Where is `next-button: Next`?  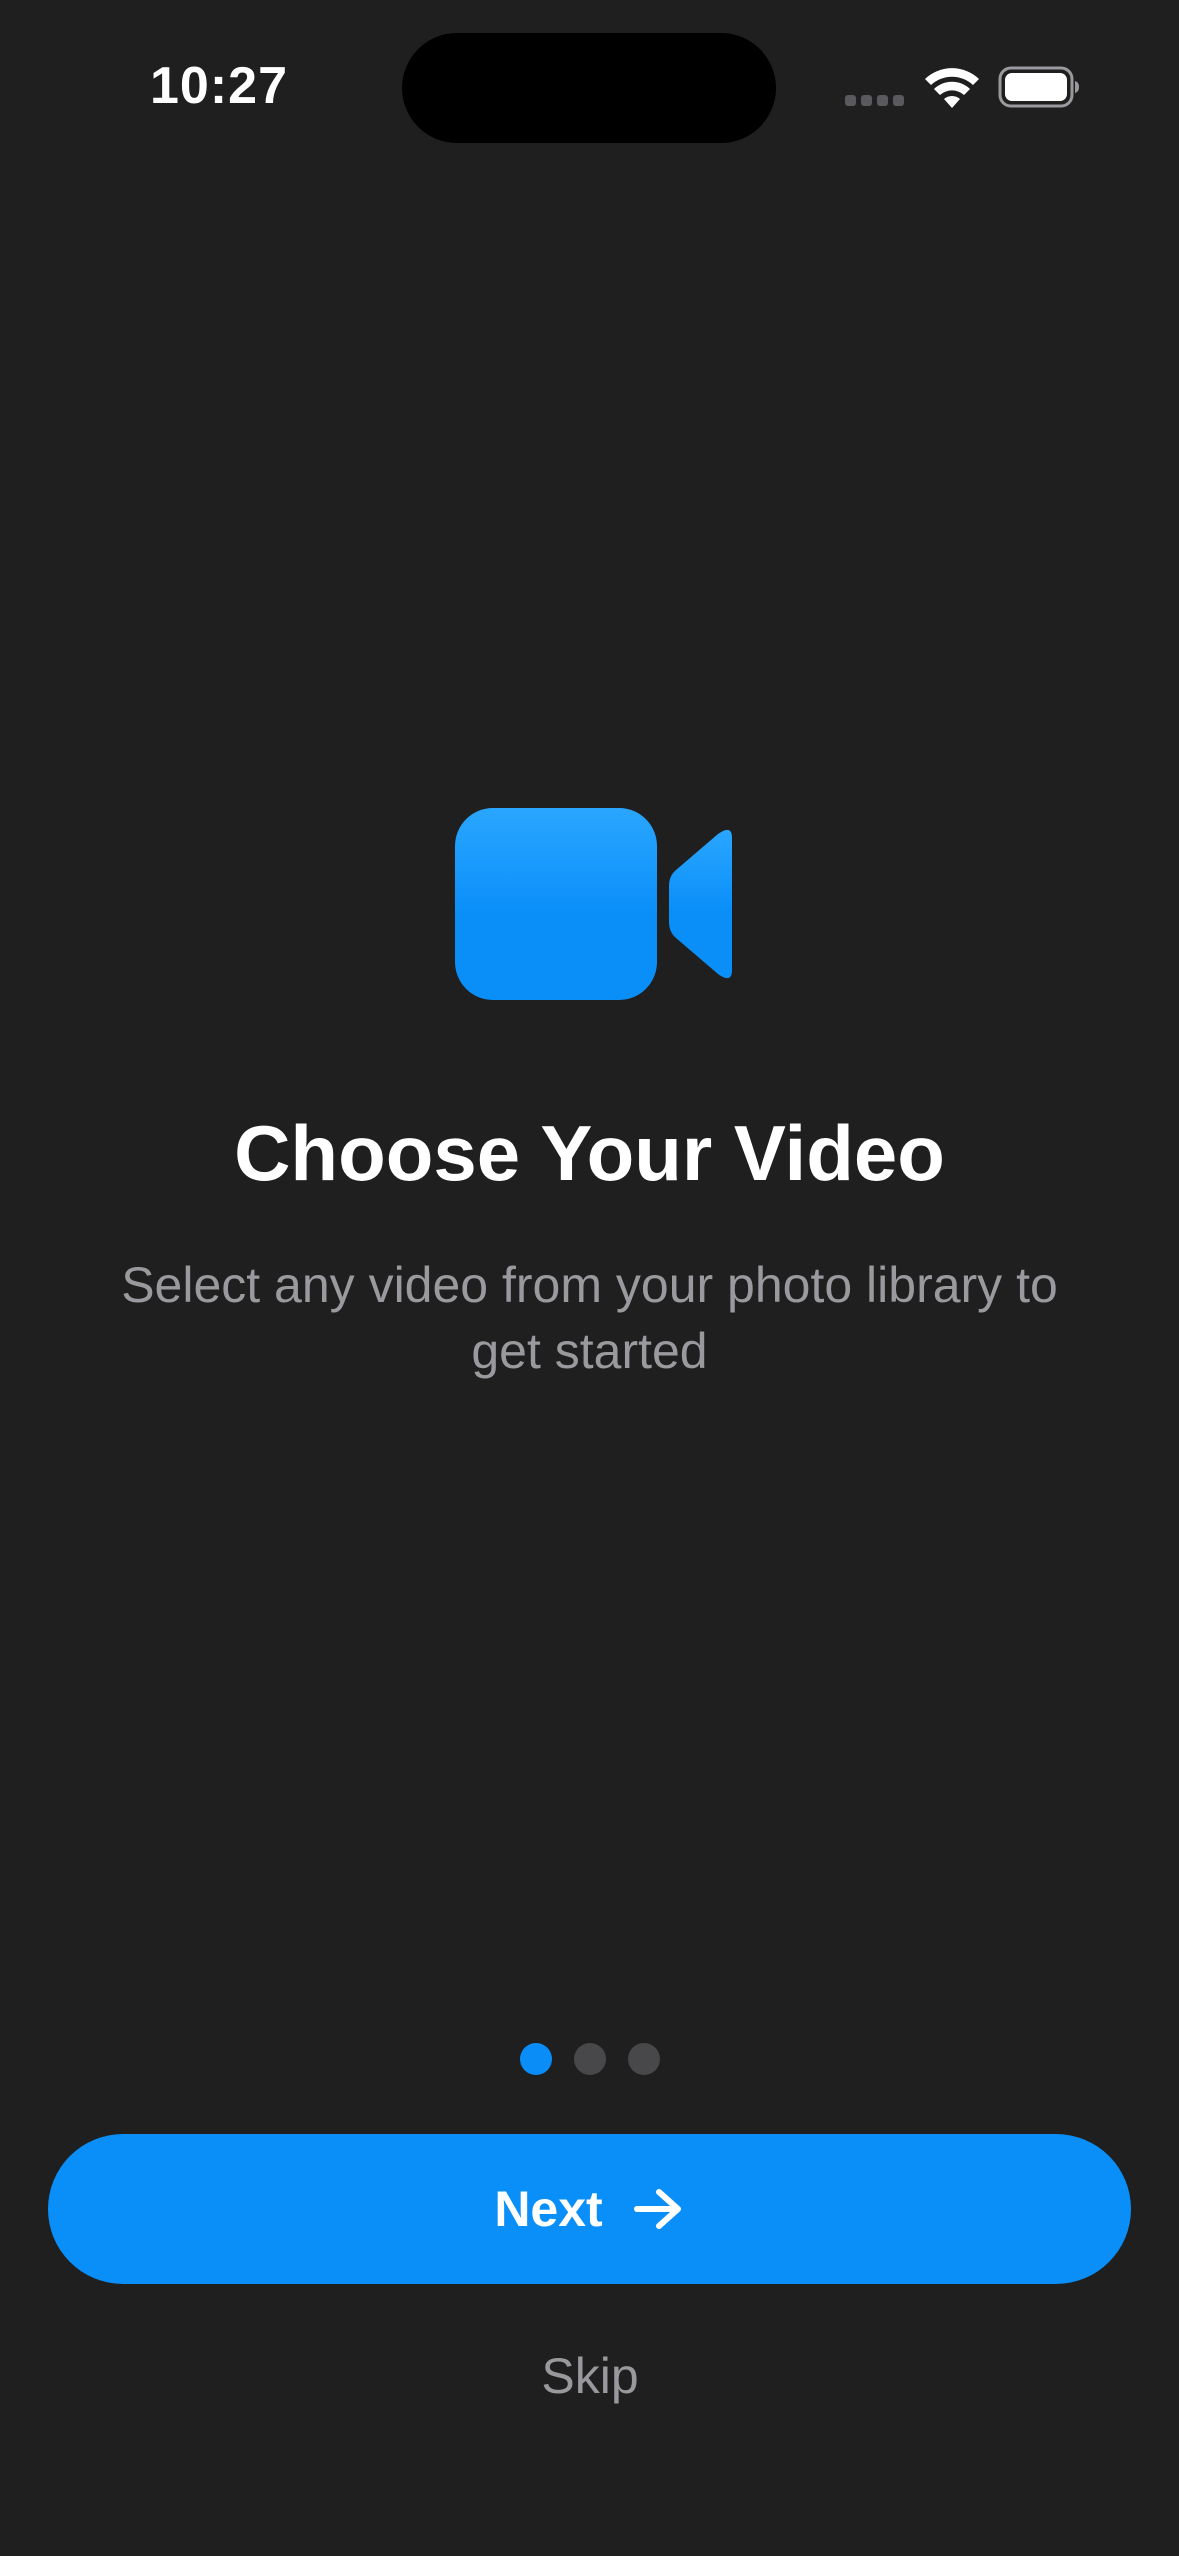
next-button: Next is located at coordinates (589, 2209).